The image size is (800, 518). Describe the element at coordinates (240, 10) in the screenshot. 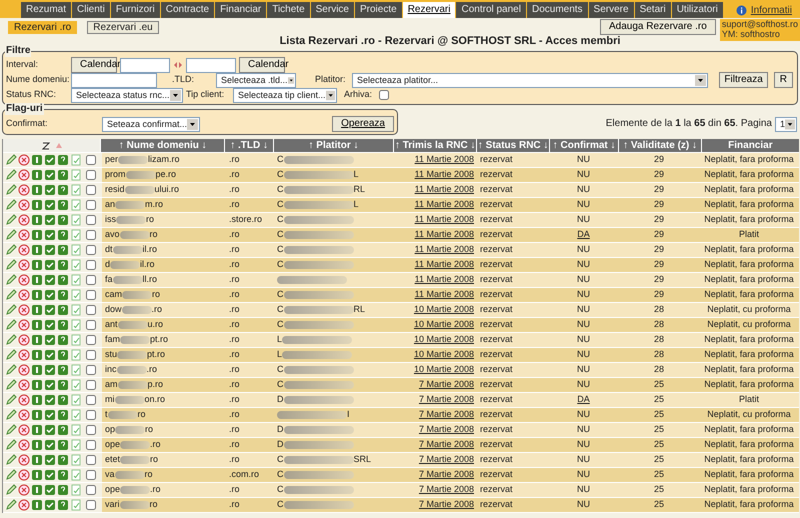

I see `menu-tab: Financiar` at that location.